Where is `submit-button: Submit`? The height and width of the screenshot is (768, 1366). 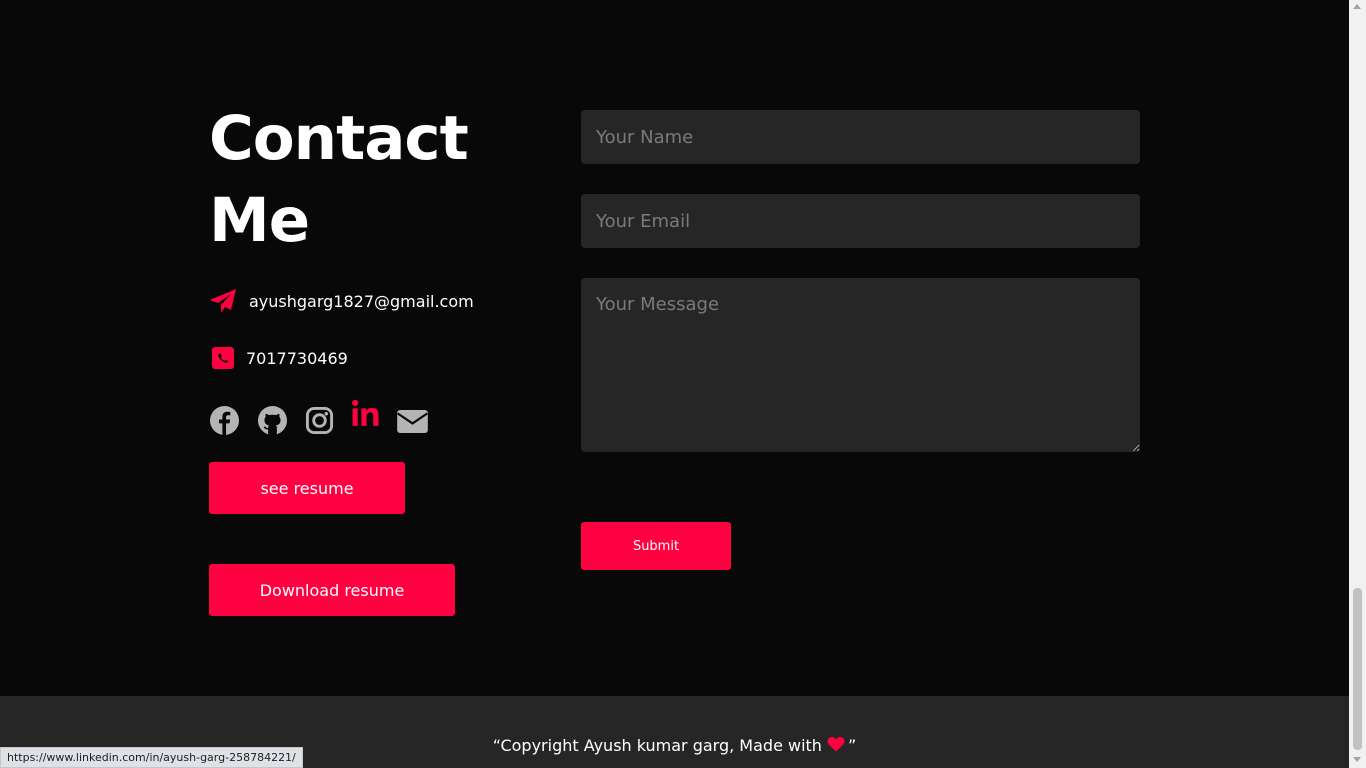 submit-button: Submit is located at coordinates (656, 546).